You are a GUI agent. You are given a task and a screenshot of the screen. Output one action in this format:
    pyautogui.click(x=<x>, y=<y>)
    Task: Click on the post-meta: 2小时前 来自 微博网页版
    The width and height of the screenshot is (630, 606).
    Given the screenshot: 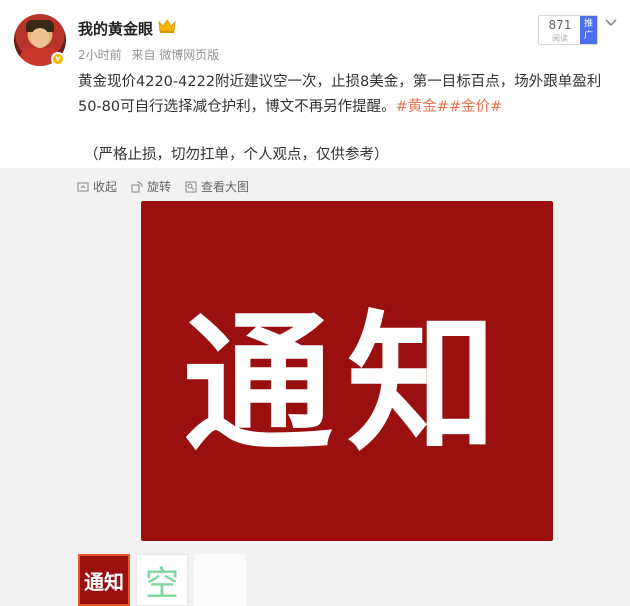 What is the action you would take?
    pyautogui.click(x=151, y=54)
    